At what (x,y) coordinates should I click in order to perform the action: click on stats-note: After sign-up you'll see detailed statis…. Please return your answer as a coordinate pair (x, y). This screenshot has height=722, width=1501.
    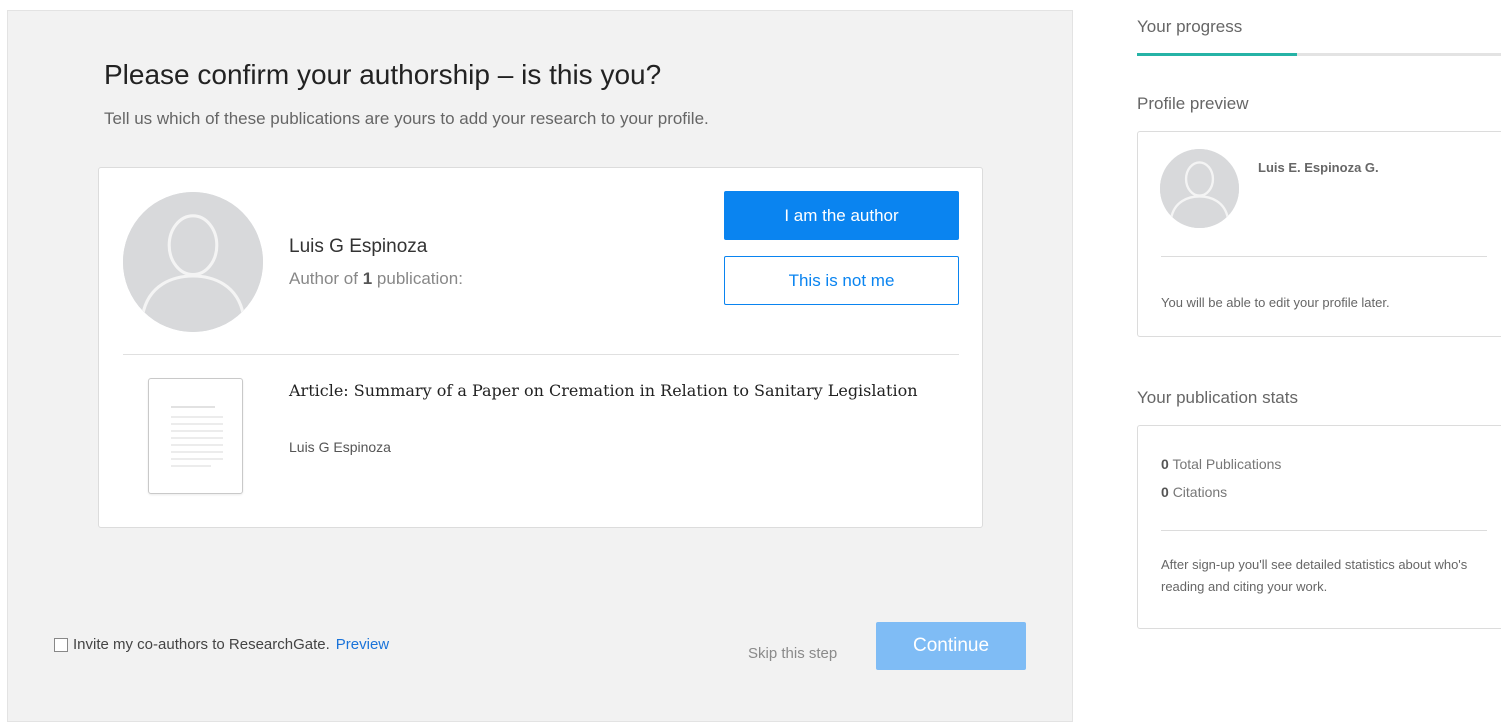
    Looking at the image, I should click on (1314, 575).